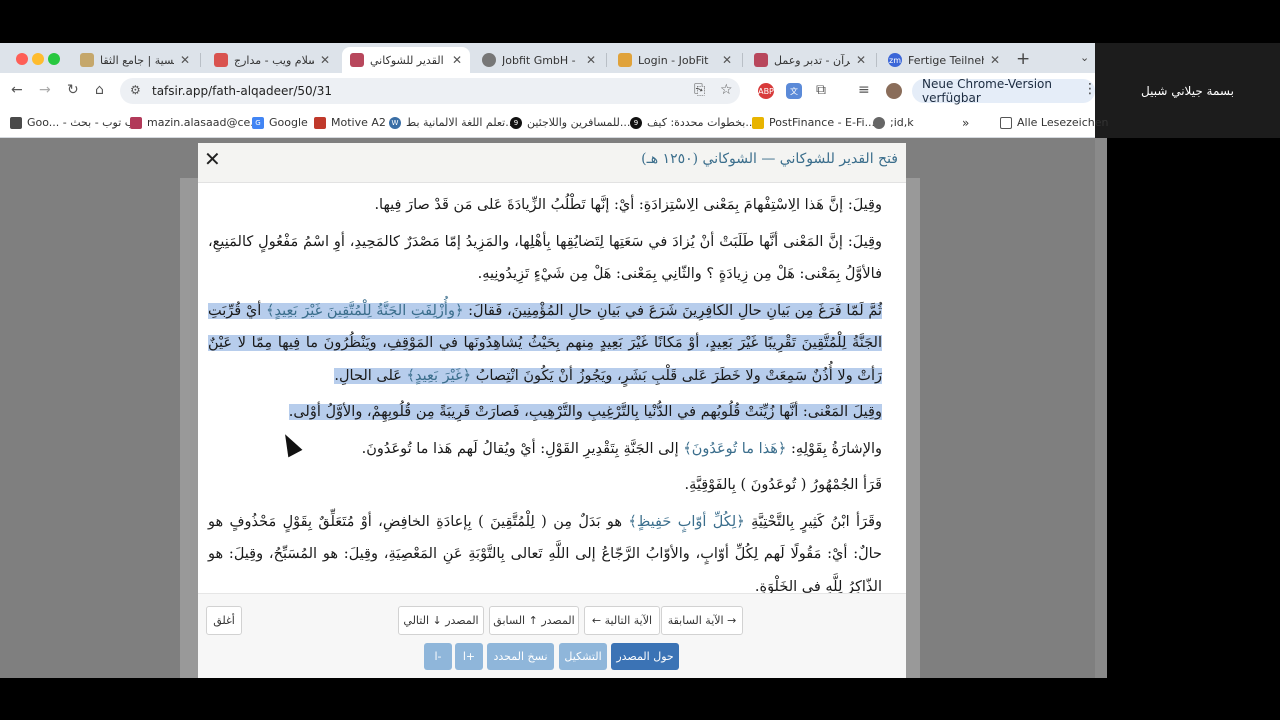 This screenshot has height=720, width=1280. What do you see at coordinates (38, 59) in the screenshot?
I see `minimize-window-button` at bounding box center [38, 59].